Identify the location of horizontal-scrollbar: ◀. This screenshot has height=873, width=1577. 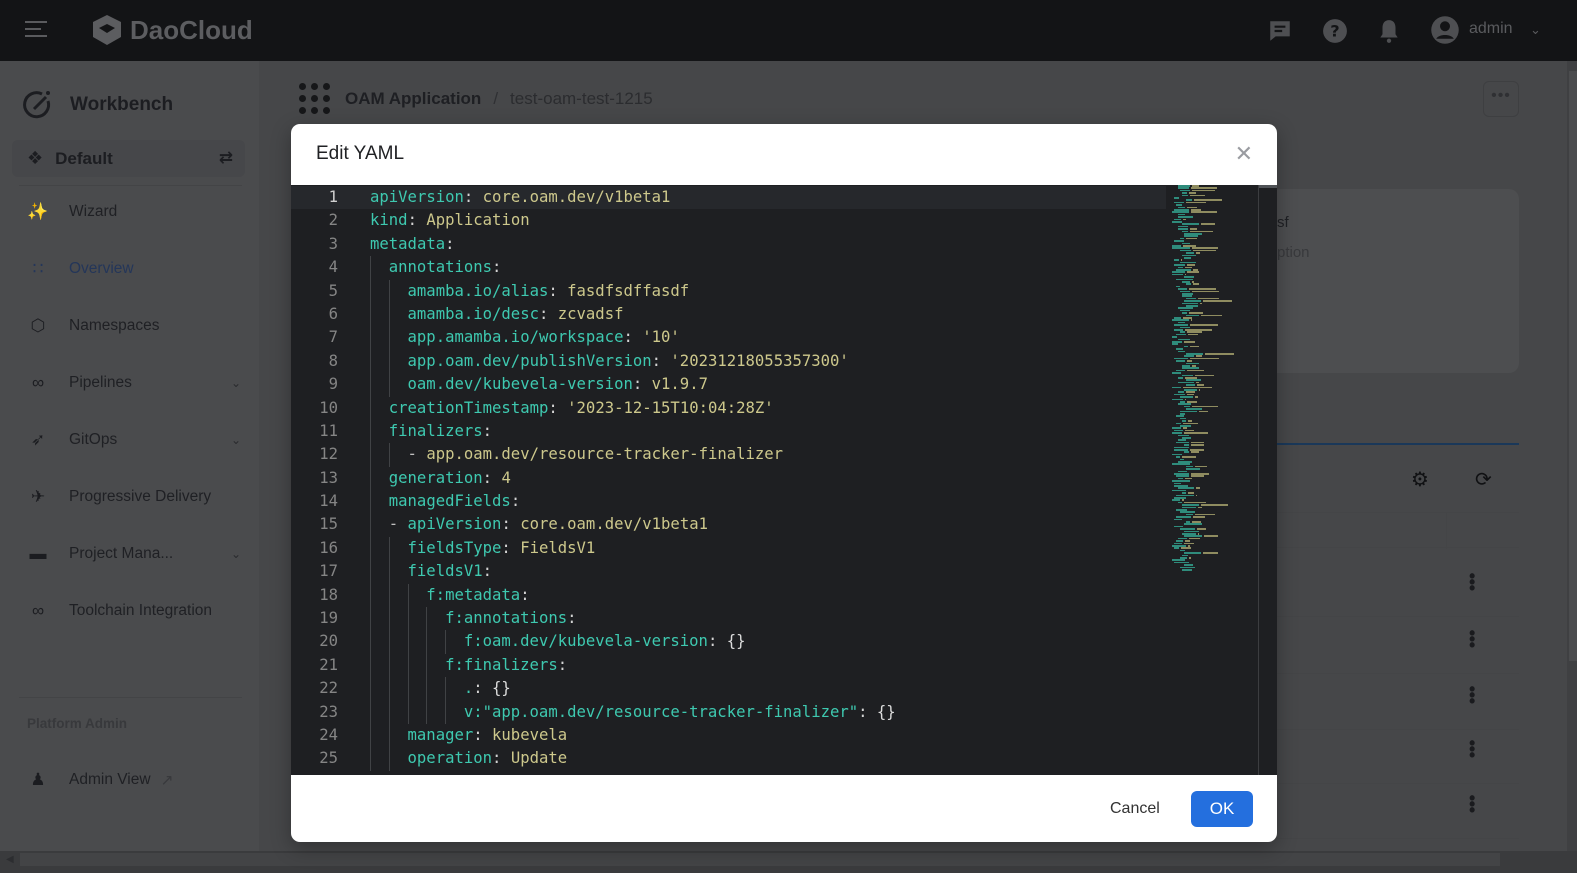
(788, 862).